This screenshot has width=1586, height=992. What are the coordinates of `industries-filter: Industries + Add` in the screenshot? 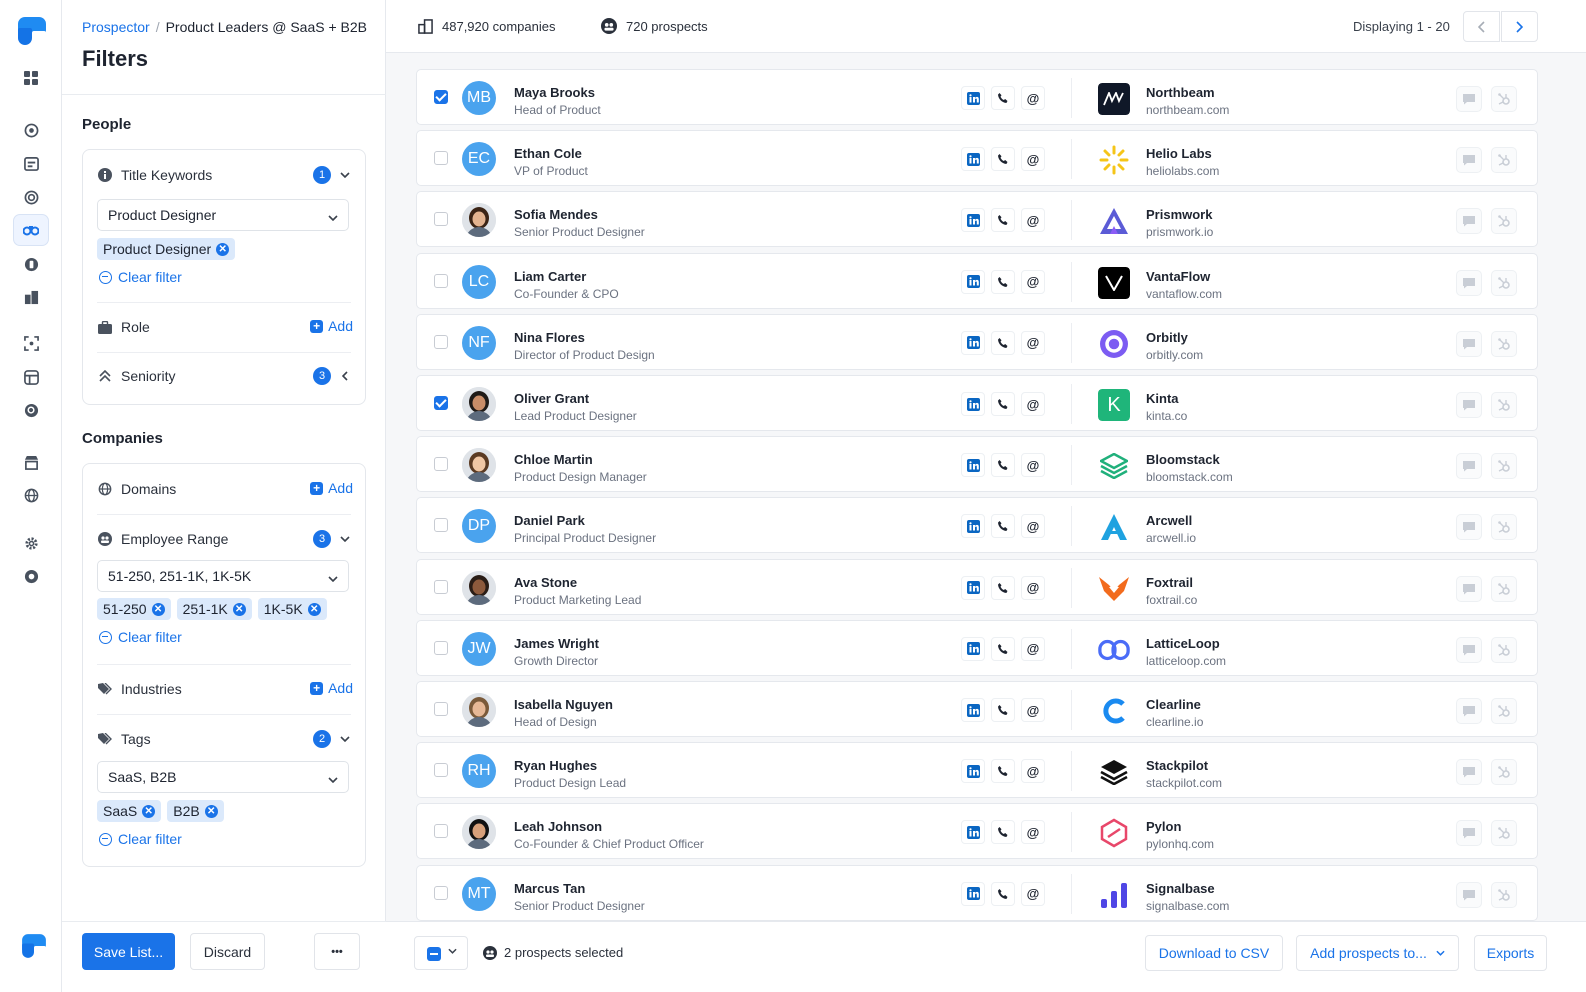 It's located at (225, 689).